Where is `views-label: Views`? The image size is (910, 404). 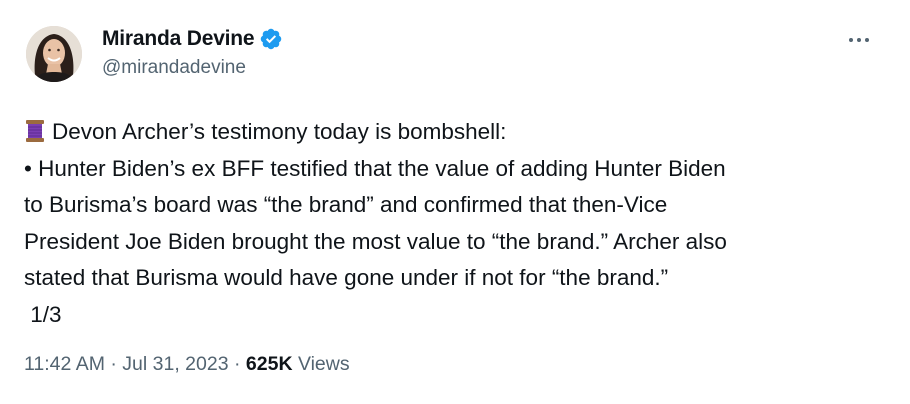 views-label: Views is located at coordinates (321, 364).